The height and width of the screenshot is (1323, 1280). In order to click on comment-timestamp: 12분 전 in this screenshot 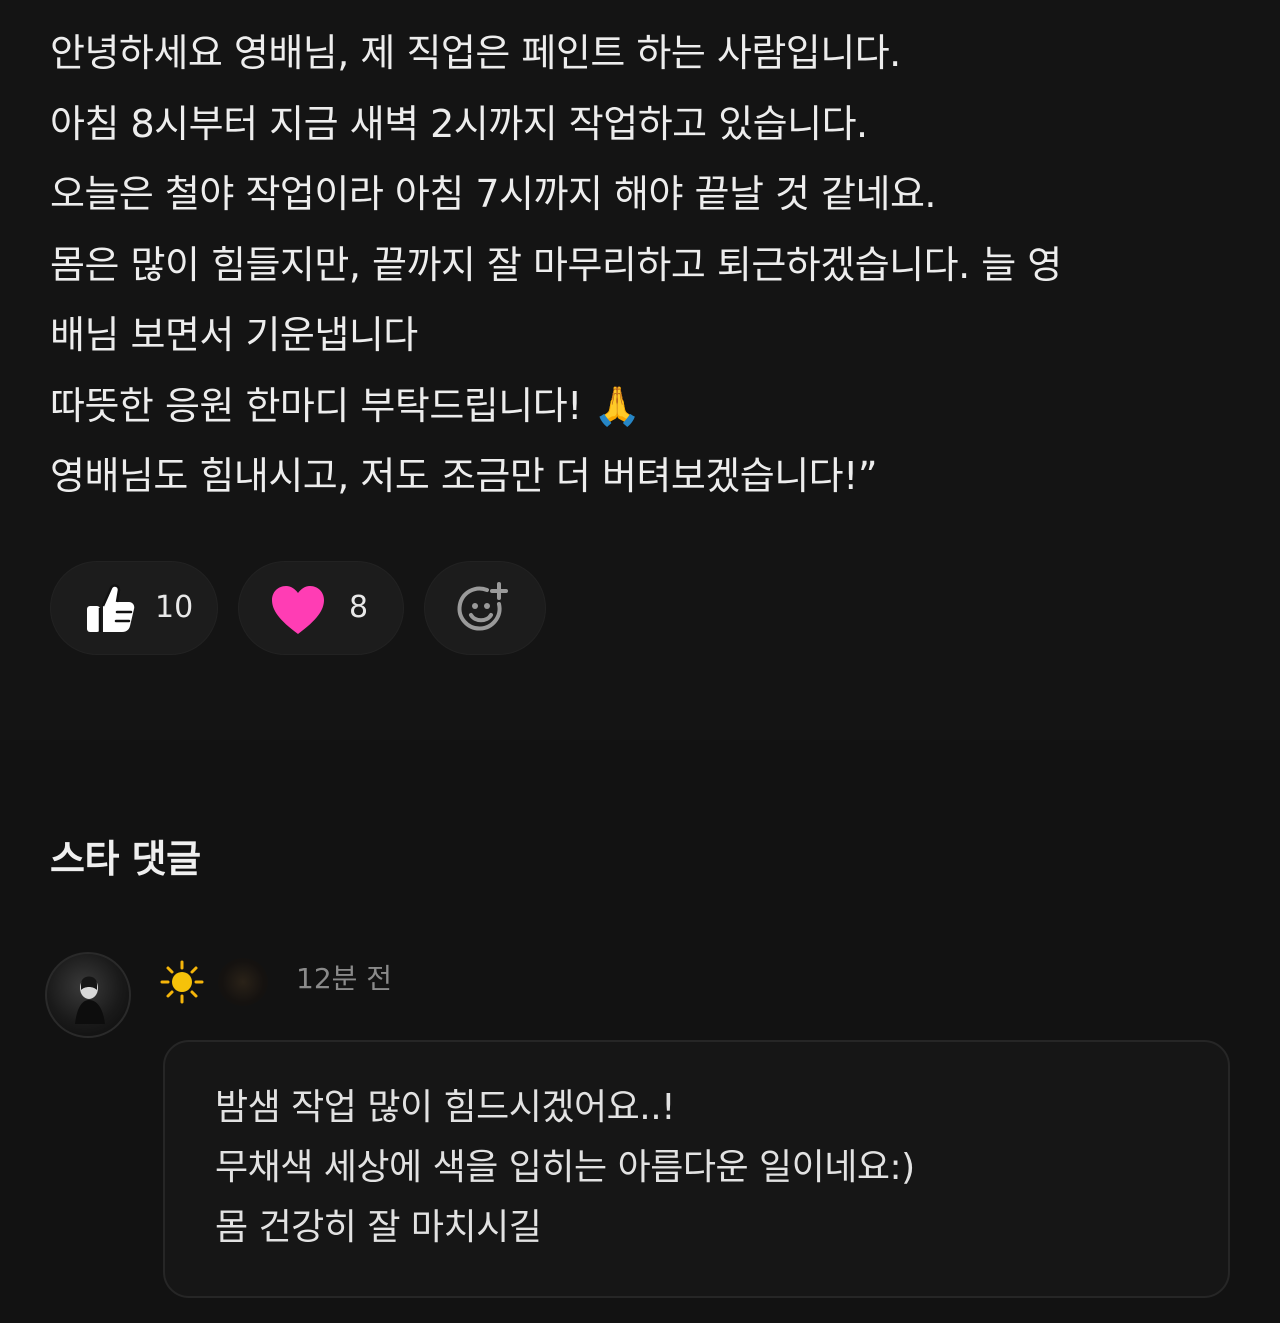, I will do `click(344, 978)`.